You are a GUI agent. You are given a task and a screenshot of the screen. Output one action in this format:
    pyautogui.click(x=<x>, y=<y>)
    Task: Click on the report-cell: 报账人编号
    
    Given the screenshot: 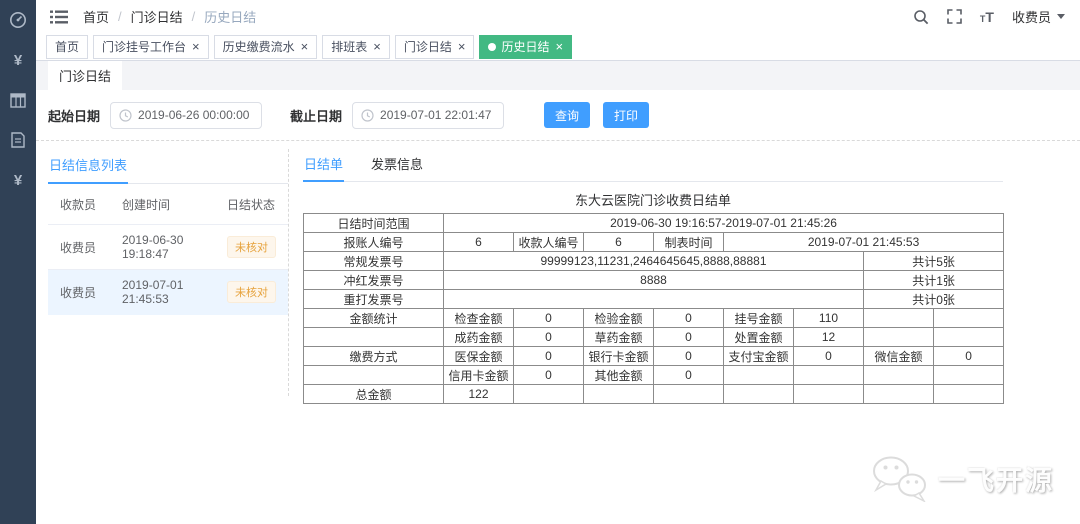 What is the action you would take?
    pyautogui.click(x=373, y=242)
    